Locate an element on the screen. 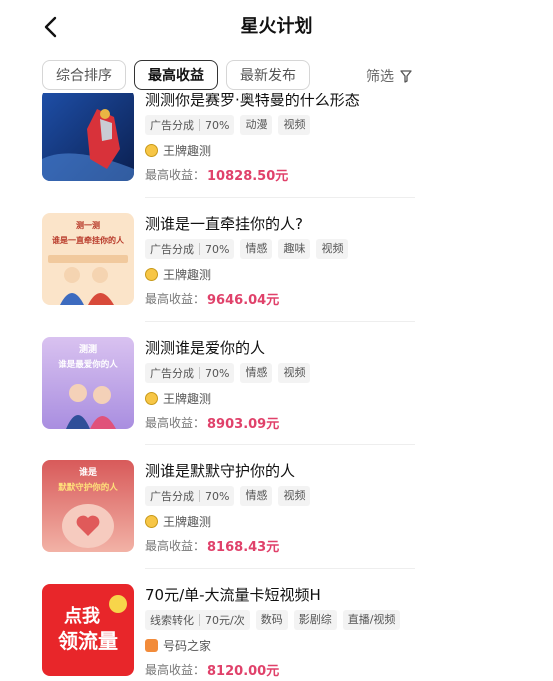 The height and width of the screenshot is (681, 553). income-value: 8903.09元 is located at coordinates (243, 424).